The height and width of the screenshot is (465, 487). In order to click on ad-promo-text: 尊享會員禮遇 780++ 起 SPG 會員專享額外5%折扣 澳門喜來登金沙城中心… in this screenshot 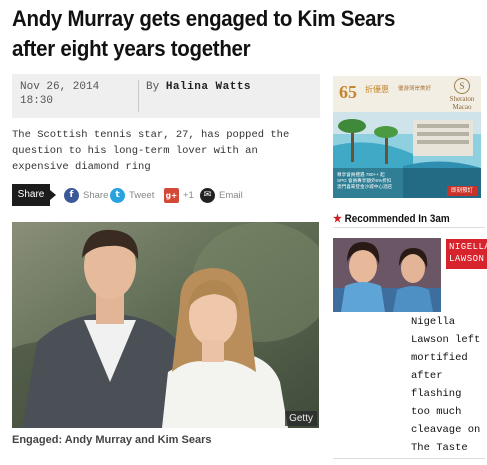, I will do `click(387, 180)`.